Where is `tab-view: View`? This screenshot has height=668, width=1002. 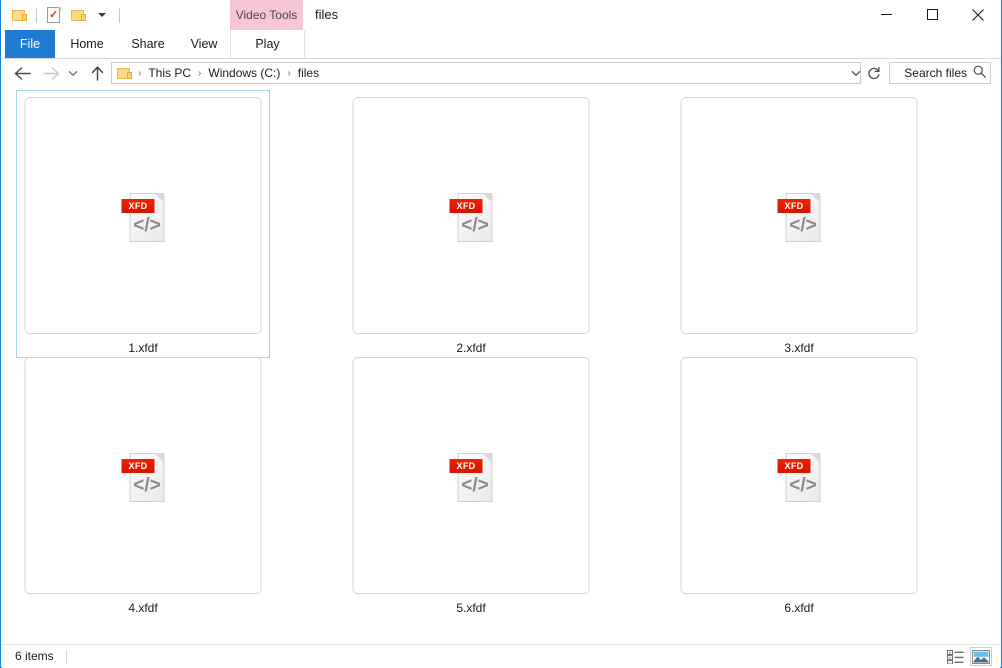
tab-view: View is located at coordinates (204, 44).